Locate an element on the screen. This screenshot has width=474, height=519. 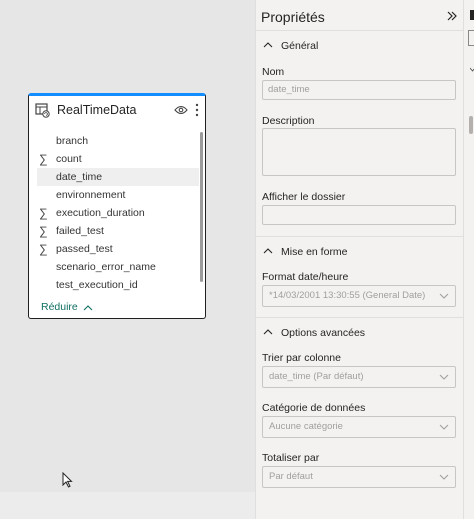
panel-scrollbar is located at coordinates (471, 125).